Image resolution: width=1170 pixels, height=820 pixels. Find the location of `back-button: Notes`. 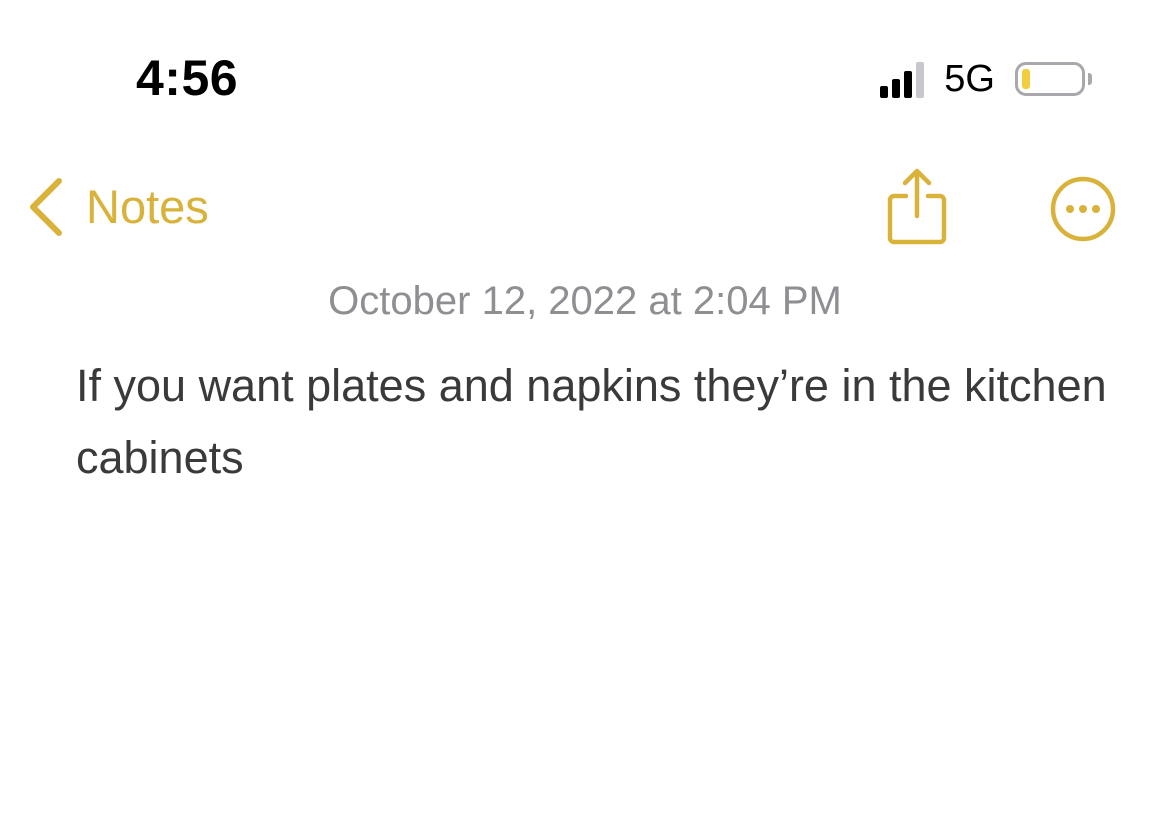

back-button: Notes is located at coordinates (117, 207).